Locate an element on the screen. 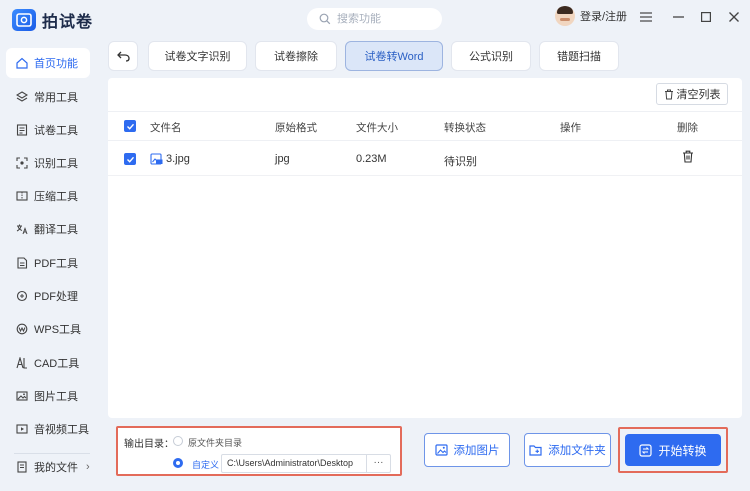 This screenshot has height=491, width=750. option-custom-label: 自定义 is located at coordinates (206, 465).